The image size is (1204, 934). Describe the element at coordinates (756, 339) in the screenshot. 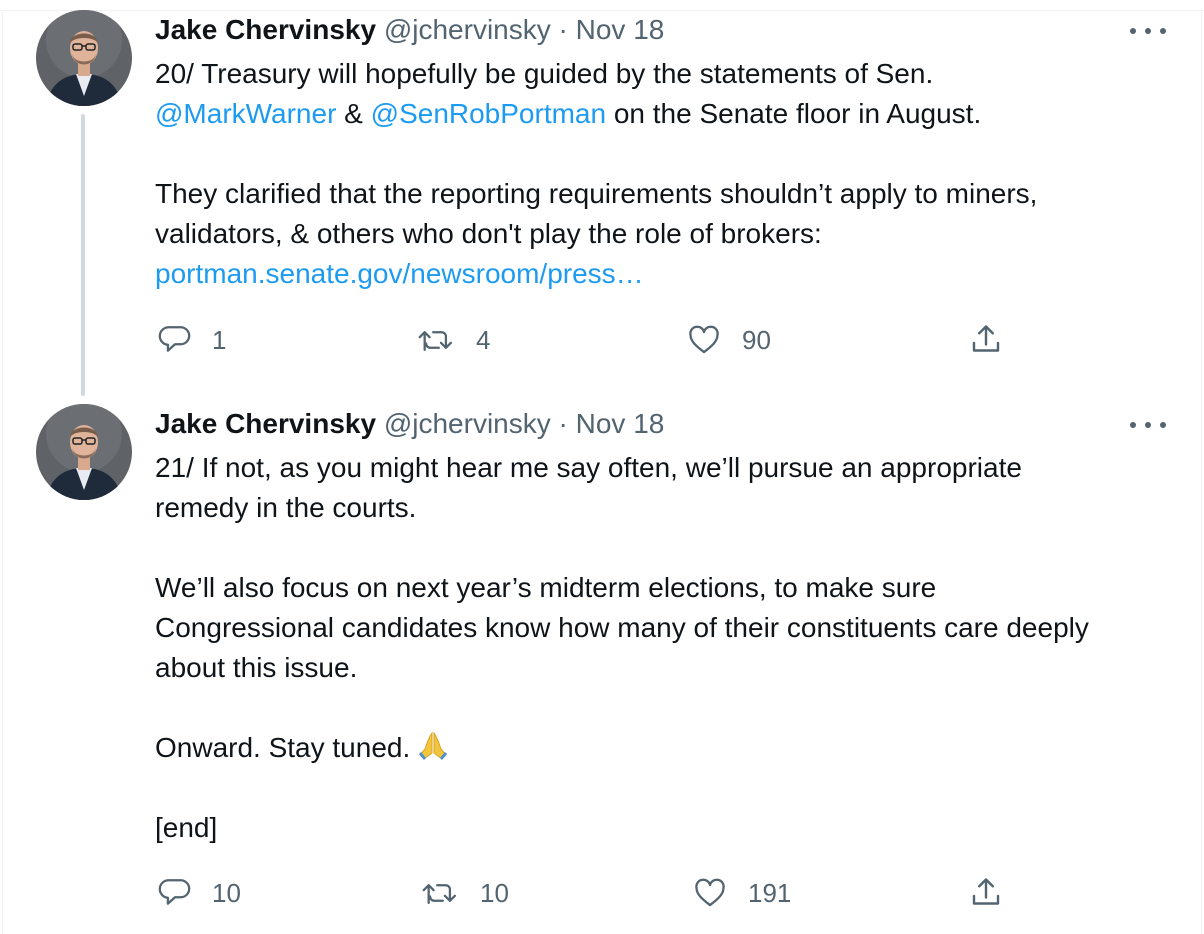

I see `like-count: 90` at that location.